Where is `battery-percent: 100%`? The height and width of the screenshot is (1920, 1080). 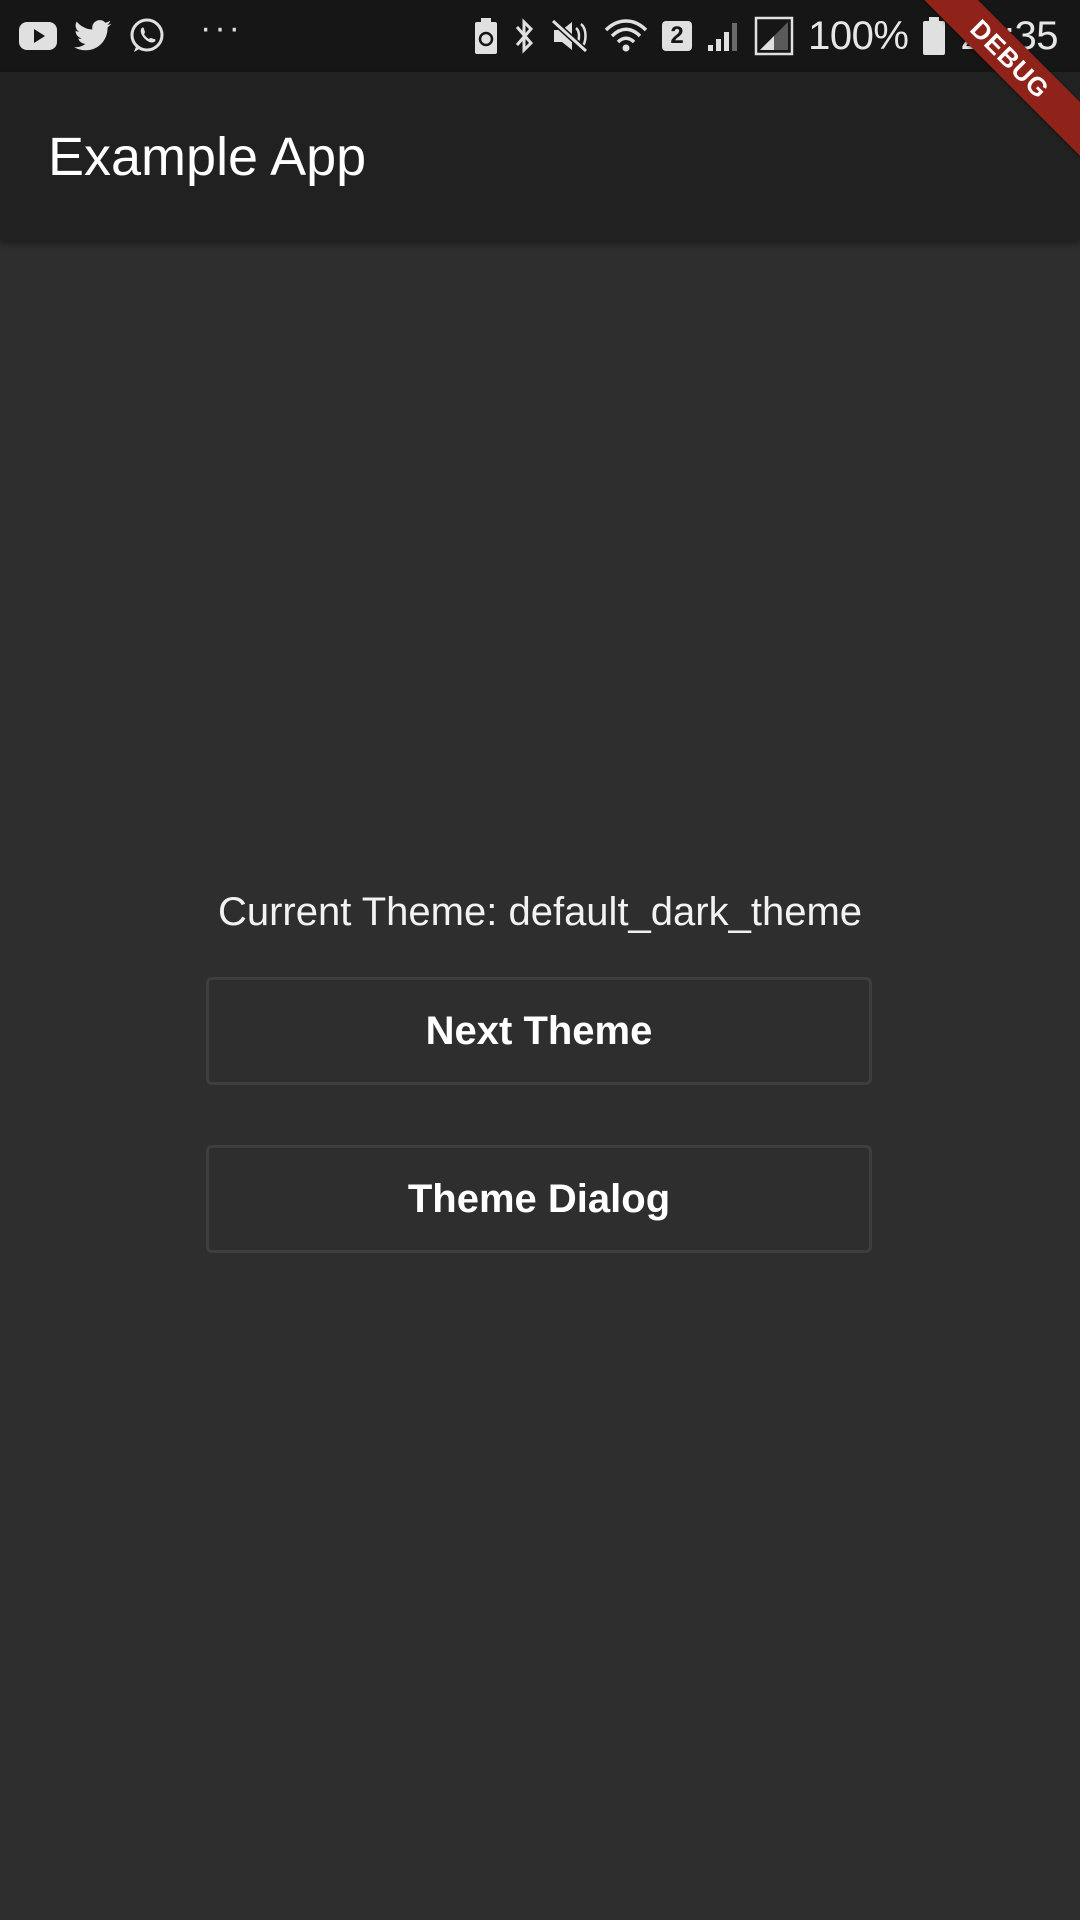
battery-percent: 100% is located at coordinates (858, 35).